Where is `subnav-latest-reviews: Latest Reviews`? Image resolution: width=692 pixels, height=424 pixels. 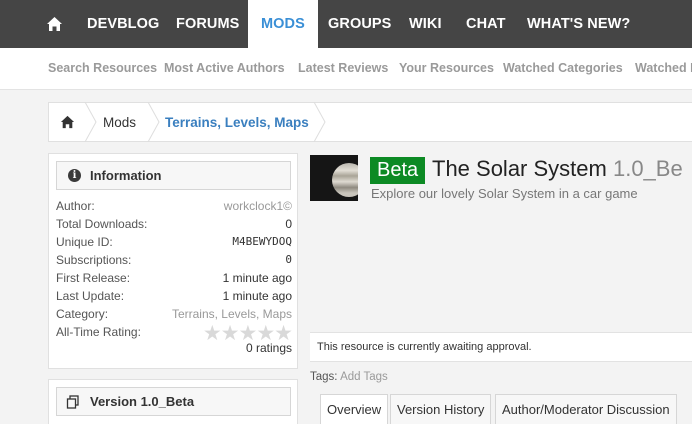 subnav-latest-reviews: Latest Reviews is located at coordinates (343, 68).